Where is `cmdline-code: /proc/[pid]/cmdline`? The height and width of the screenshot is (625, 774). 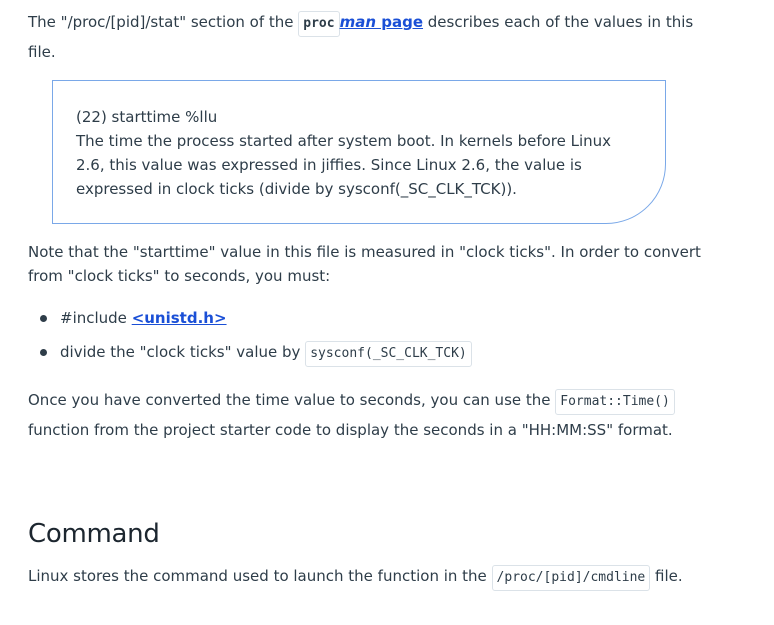
cmdline-code: /proc/[pid]/cmdline is located at coordinates (571, 578).